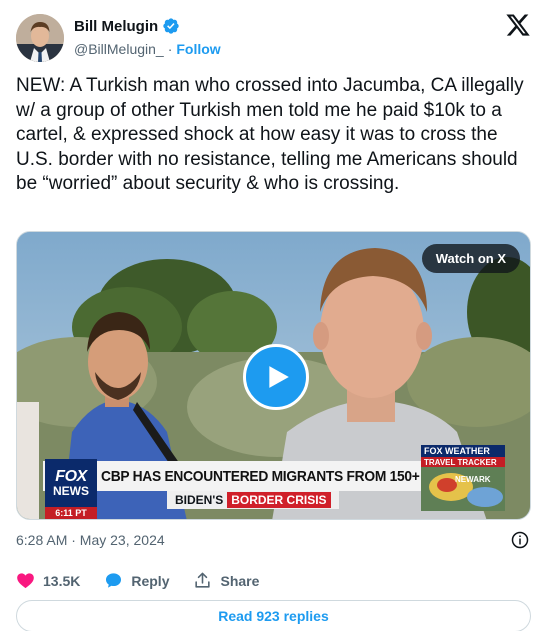 Image resolution: width=545 pixels, height=631 pixels. I want to click on weather-brand: FOX WEATHER, so click(463, 451).